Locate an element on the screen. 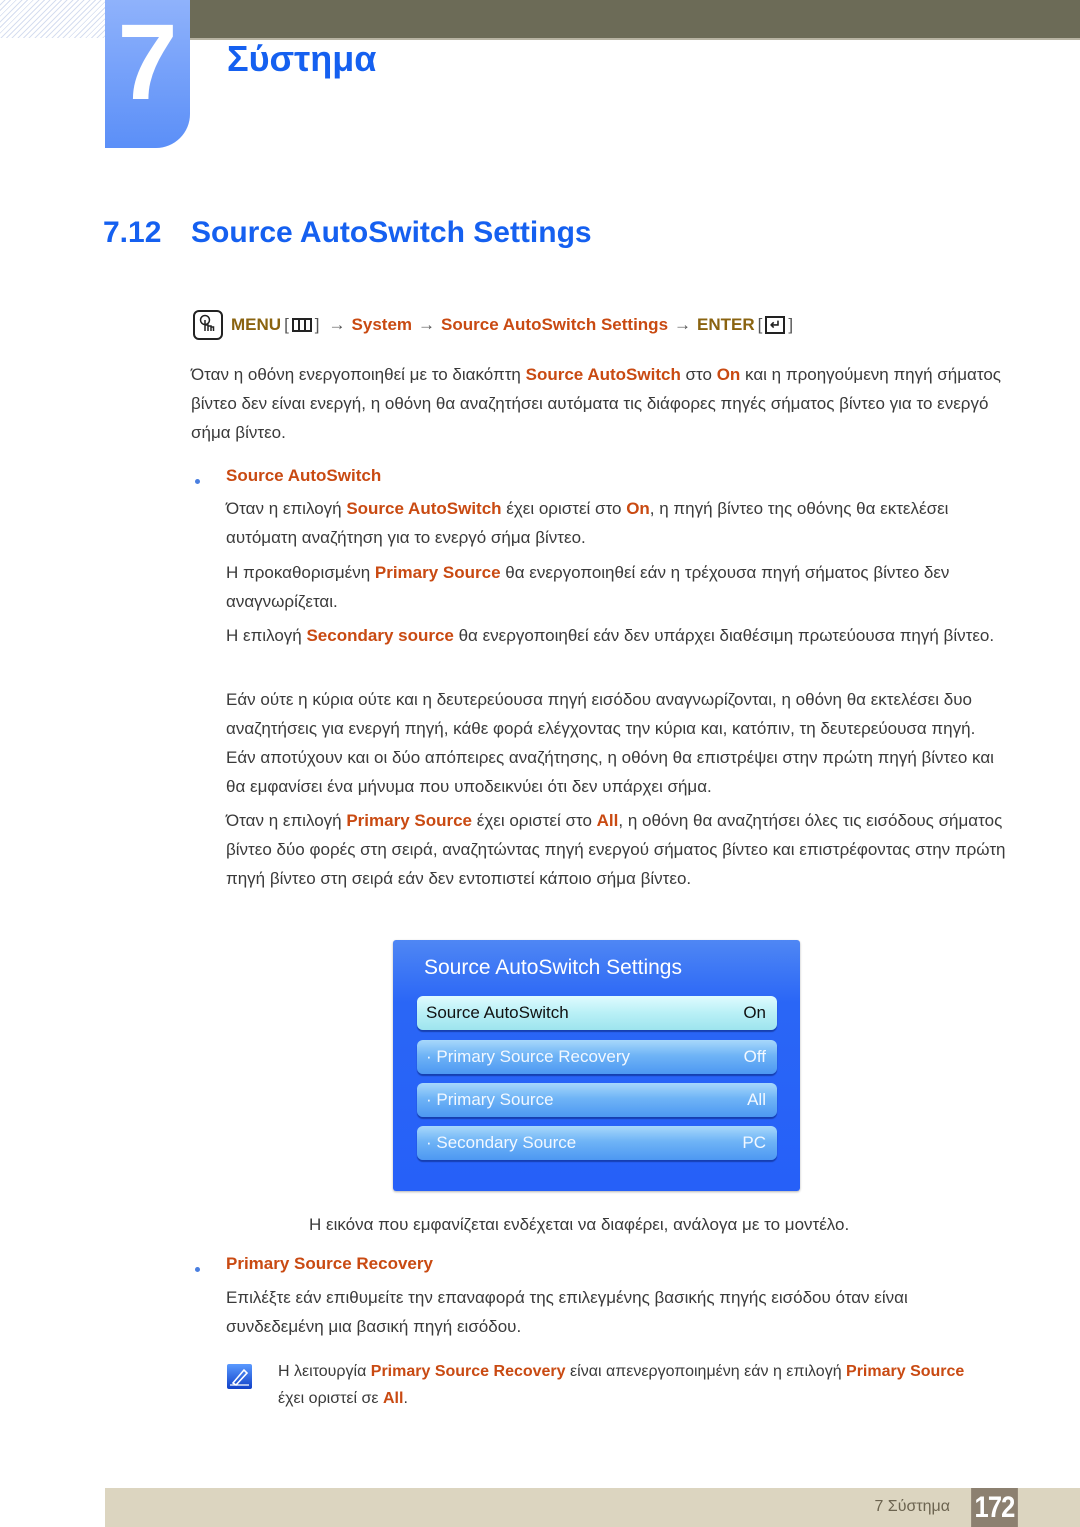 Image resolution: width=1080 pixels, height=1527 pixels. text: Η λειτουργία is located at coordinates (324, 1371).